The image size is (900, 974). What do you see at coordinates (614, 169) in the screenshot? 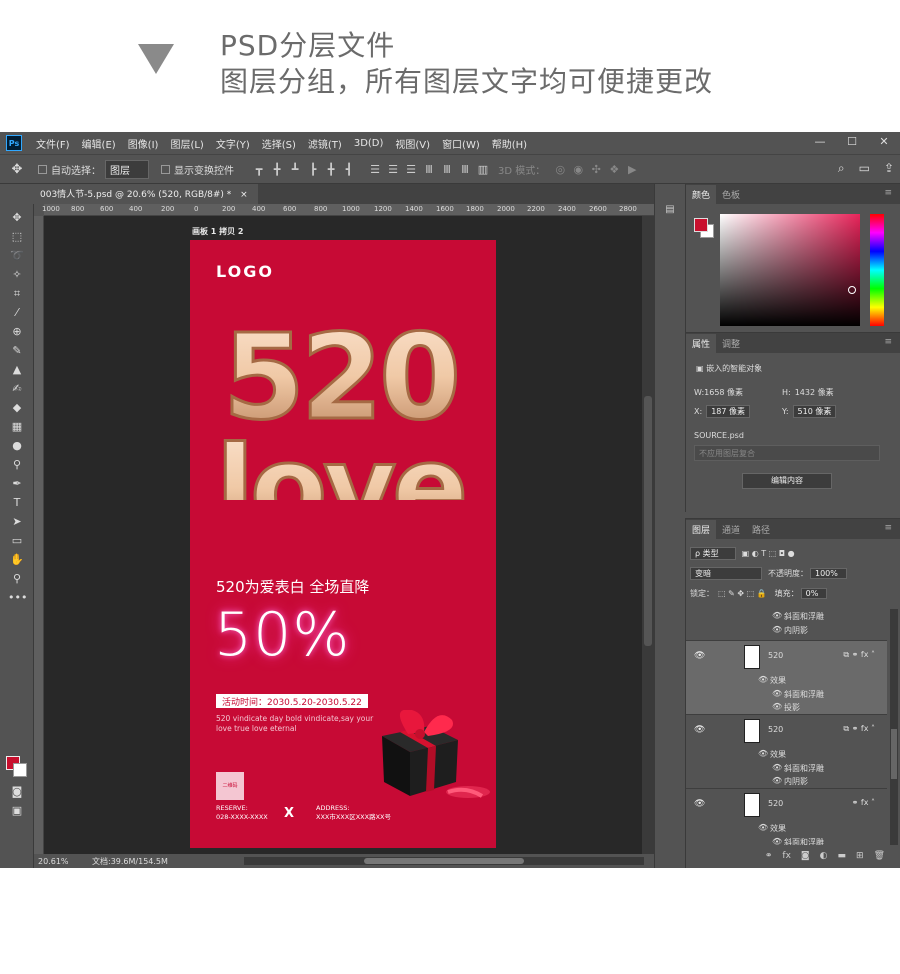
I see `3d-slide-icon: ❖` at bounding box center [614, 169].